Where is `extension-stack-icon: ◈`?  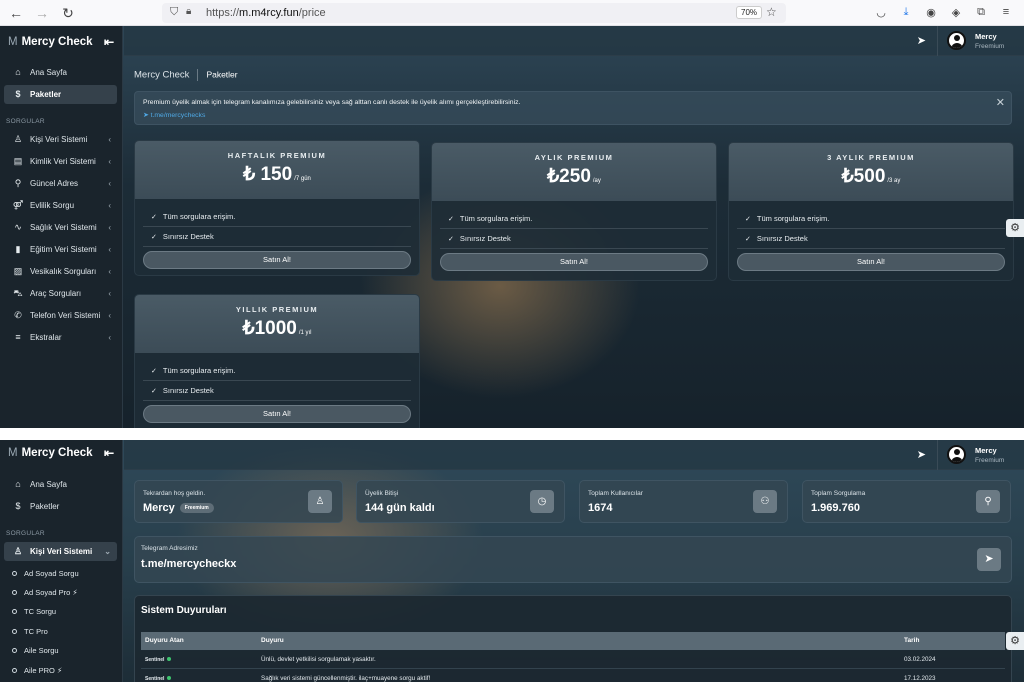 extension-stack-icon: ◈ is located at coordinates (956, 12).